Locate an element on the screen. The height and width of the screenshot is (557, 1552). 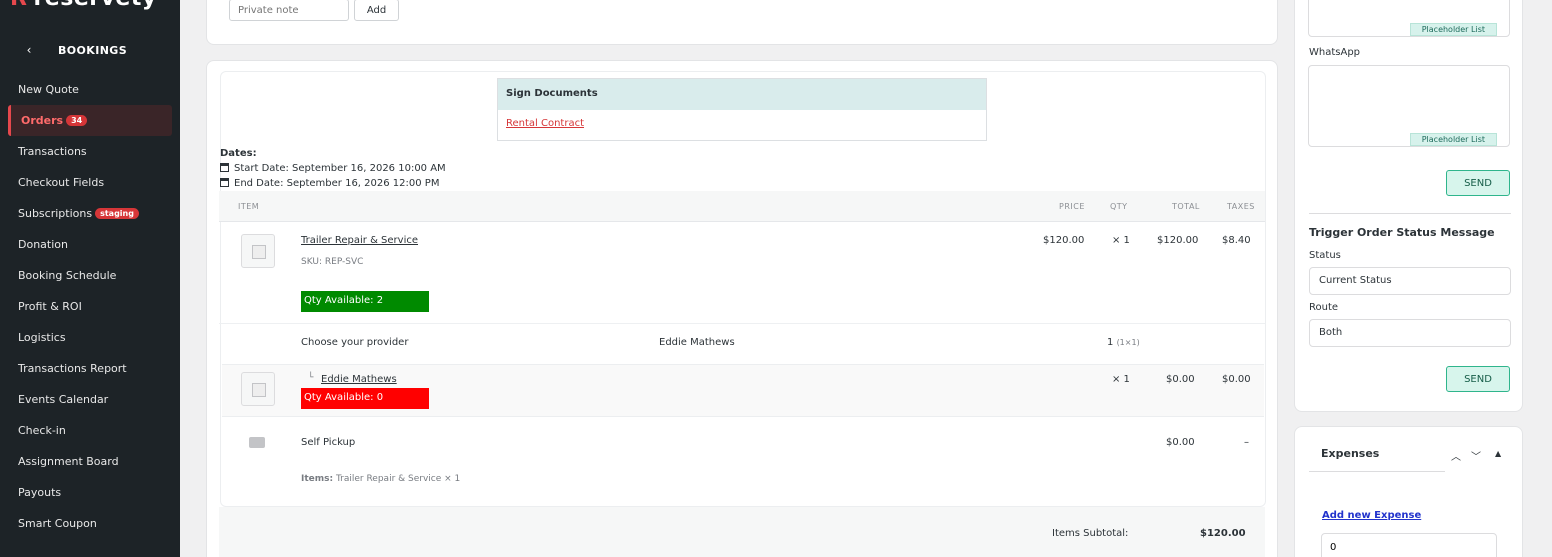
sidebar-item-new-quote: New Quote is located at coordinates (90, 89).